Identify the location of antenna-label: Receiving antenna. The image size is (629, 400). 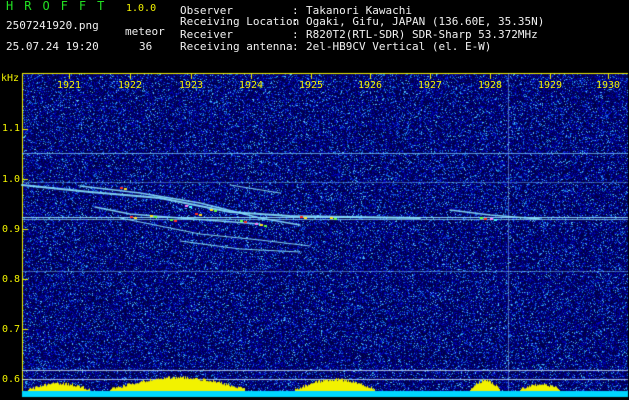
(236, 46).